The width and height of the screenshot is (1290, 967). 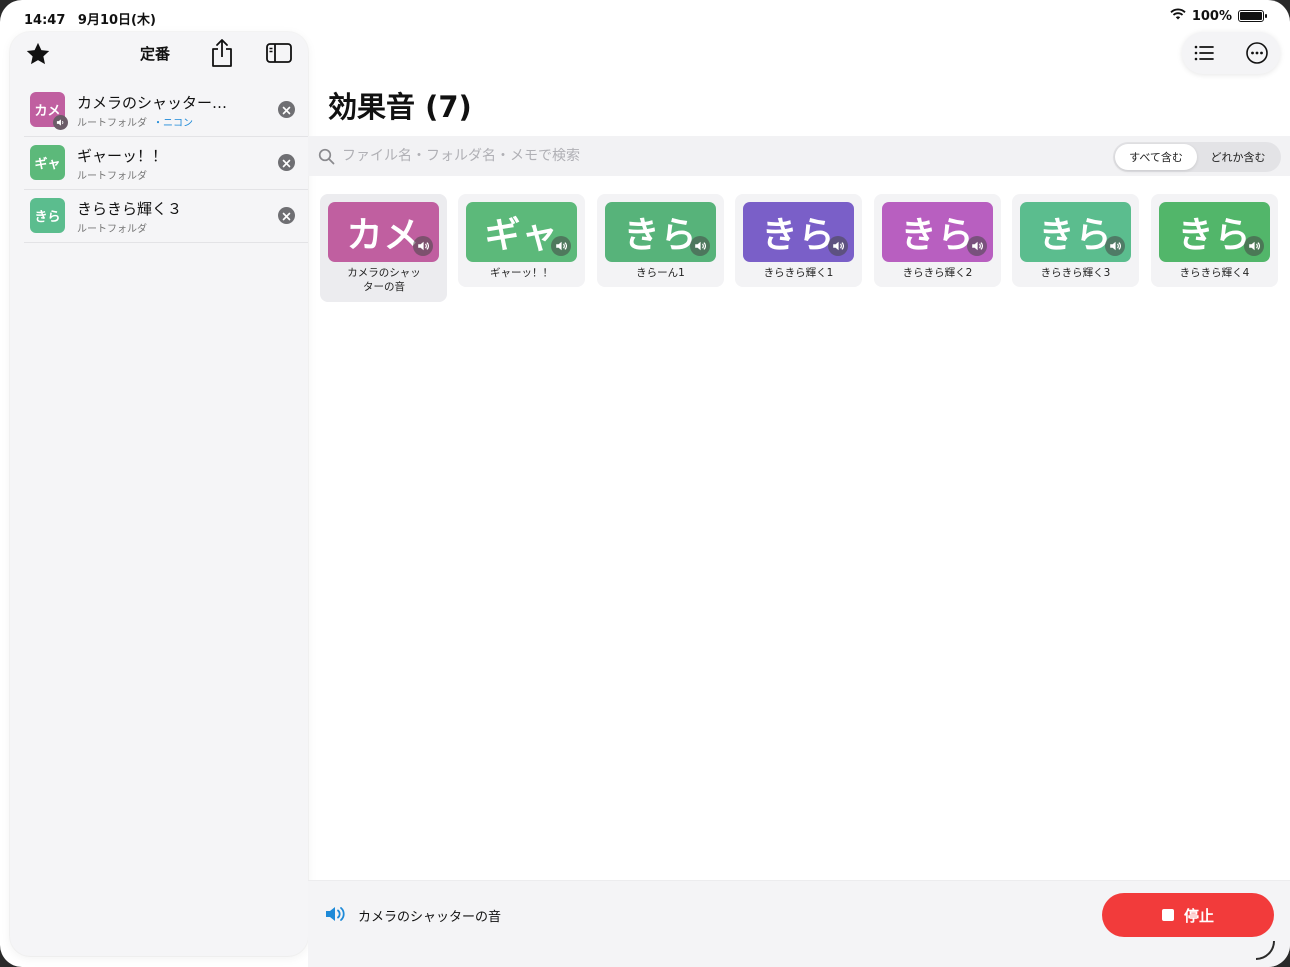 I want to click on sound-tile: きら きらーん1, so click(x=660, y=240).